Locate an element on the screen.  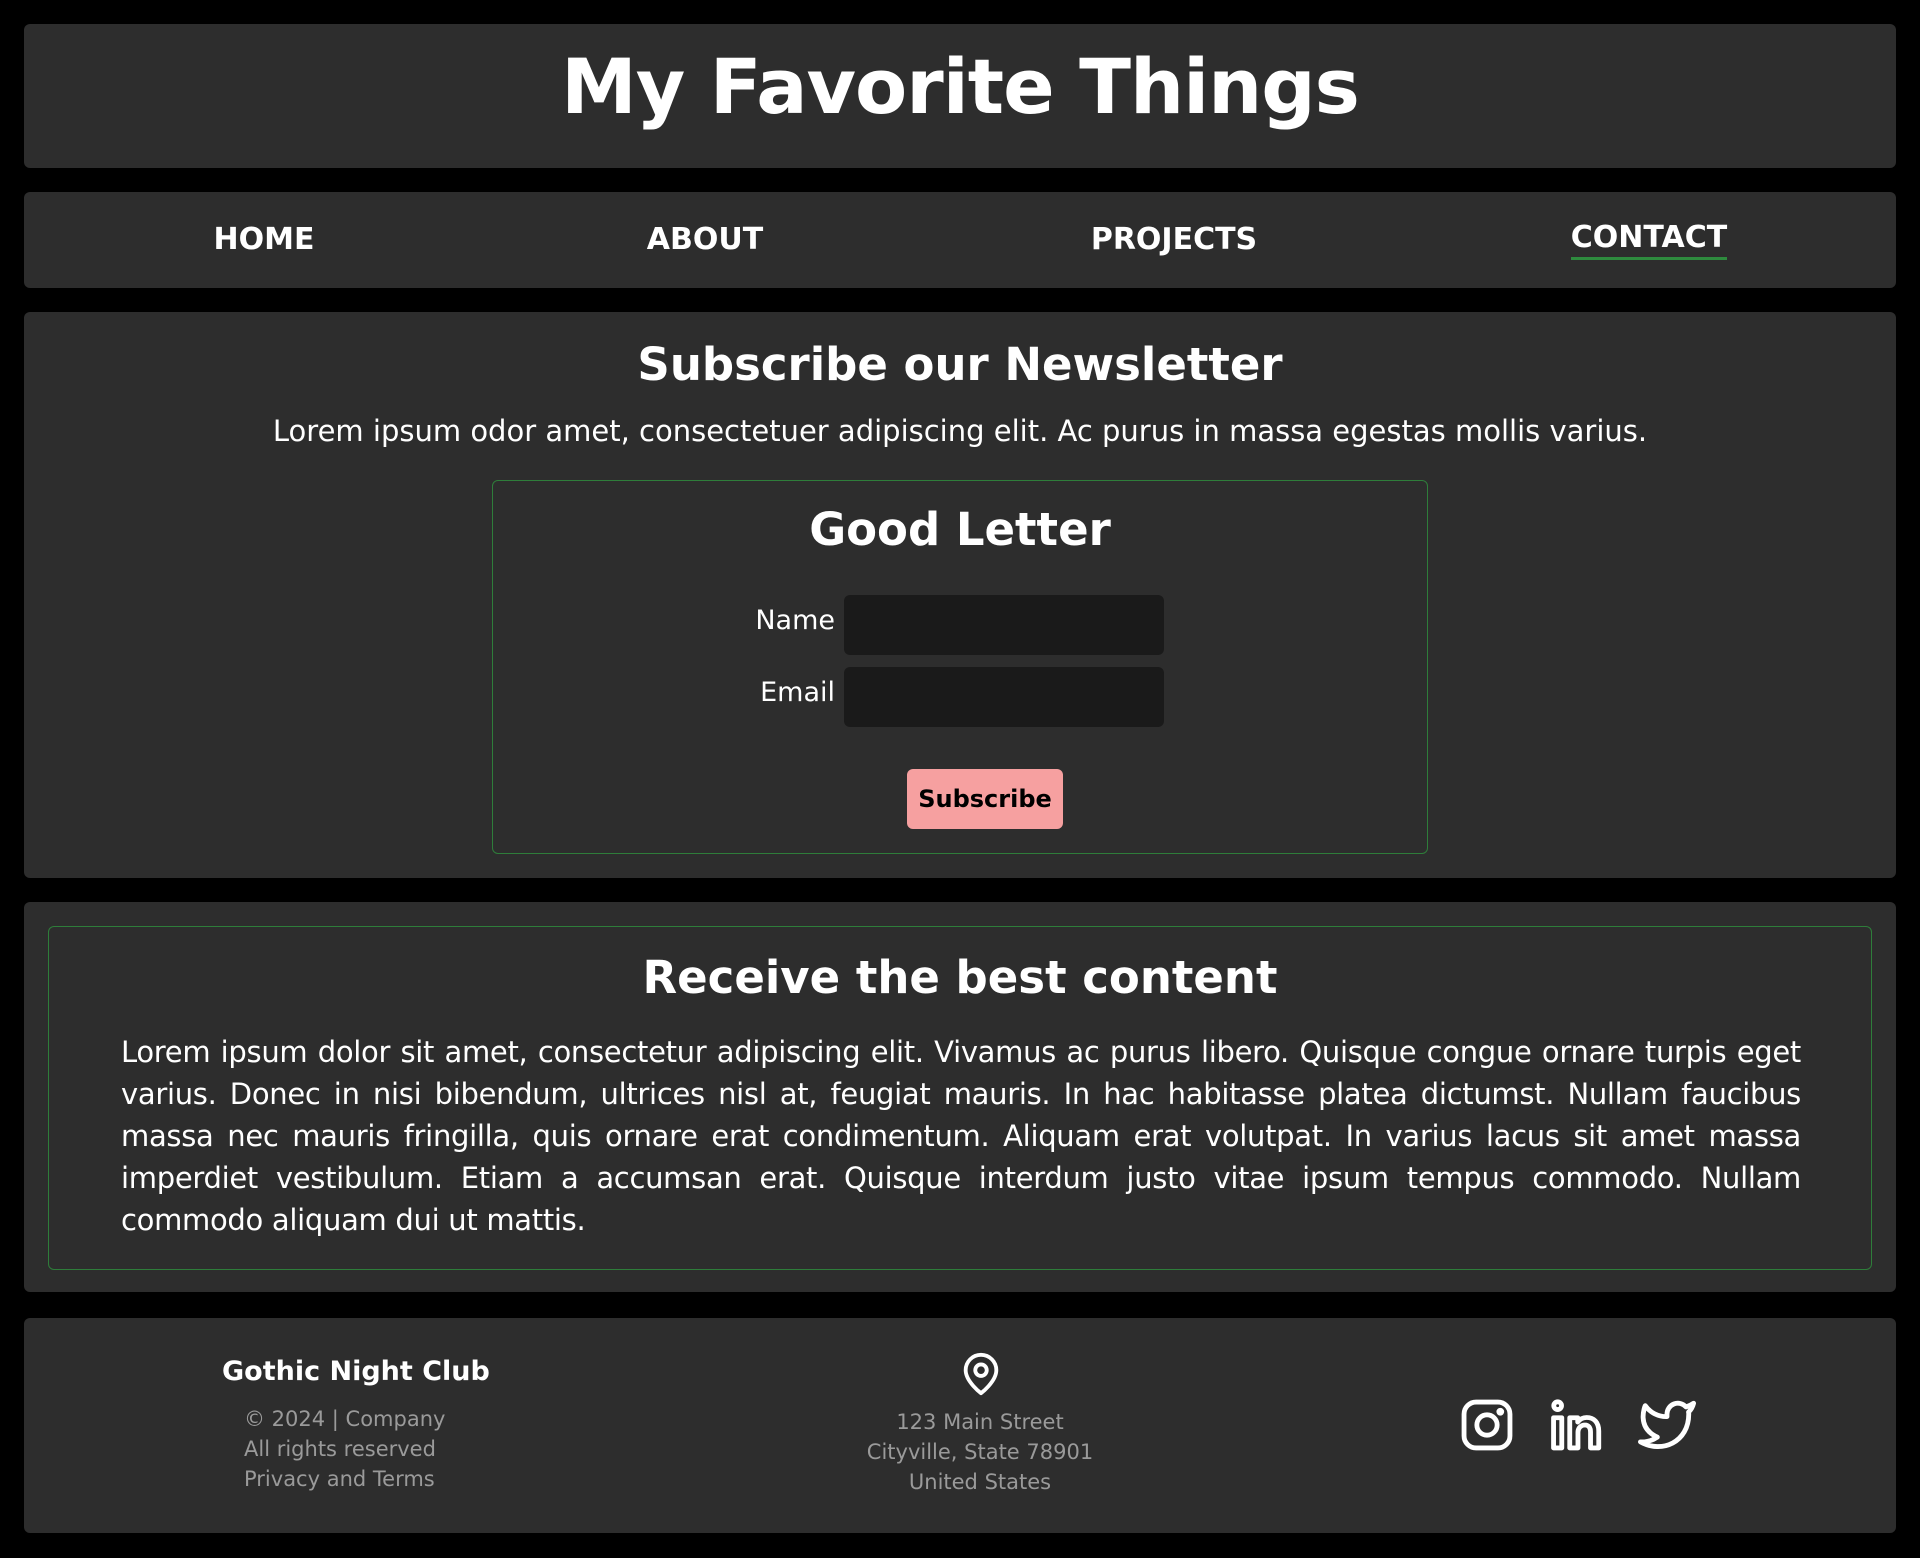
nav-projects-label: PROJECTS is located at coordinates (1174, 239).